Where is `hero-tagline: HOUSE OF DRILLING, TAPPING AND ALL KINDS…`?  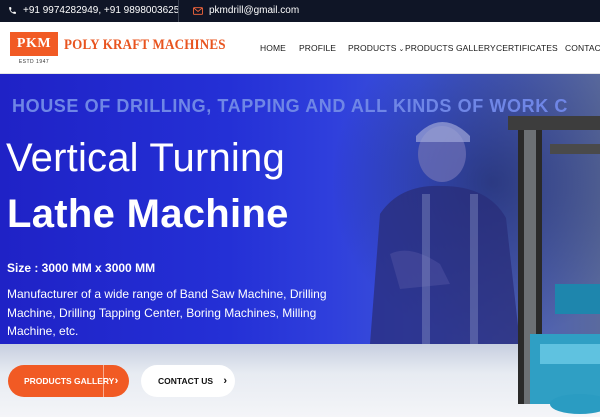 hero-tagline: HOUSE OF DRILLING, TAPPING AND ALL KINDS… is located at coordinates (290, 106).